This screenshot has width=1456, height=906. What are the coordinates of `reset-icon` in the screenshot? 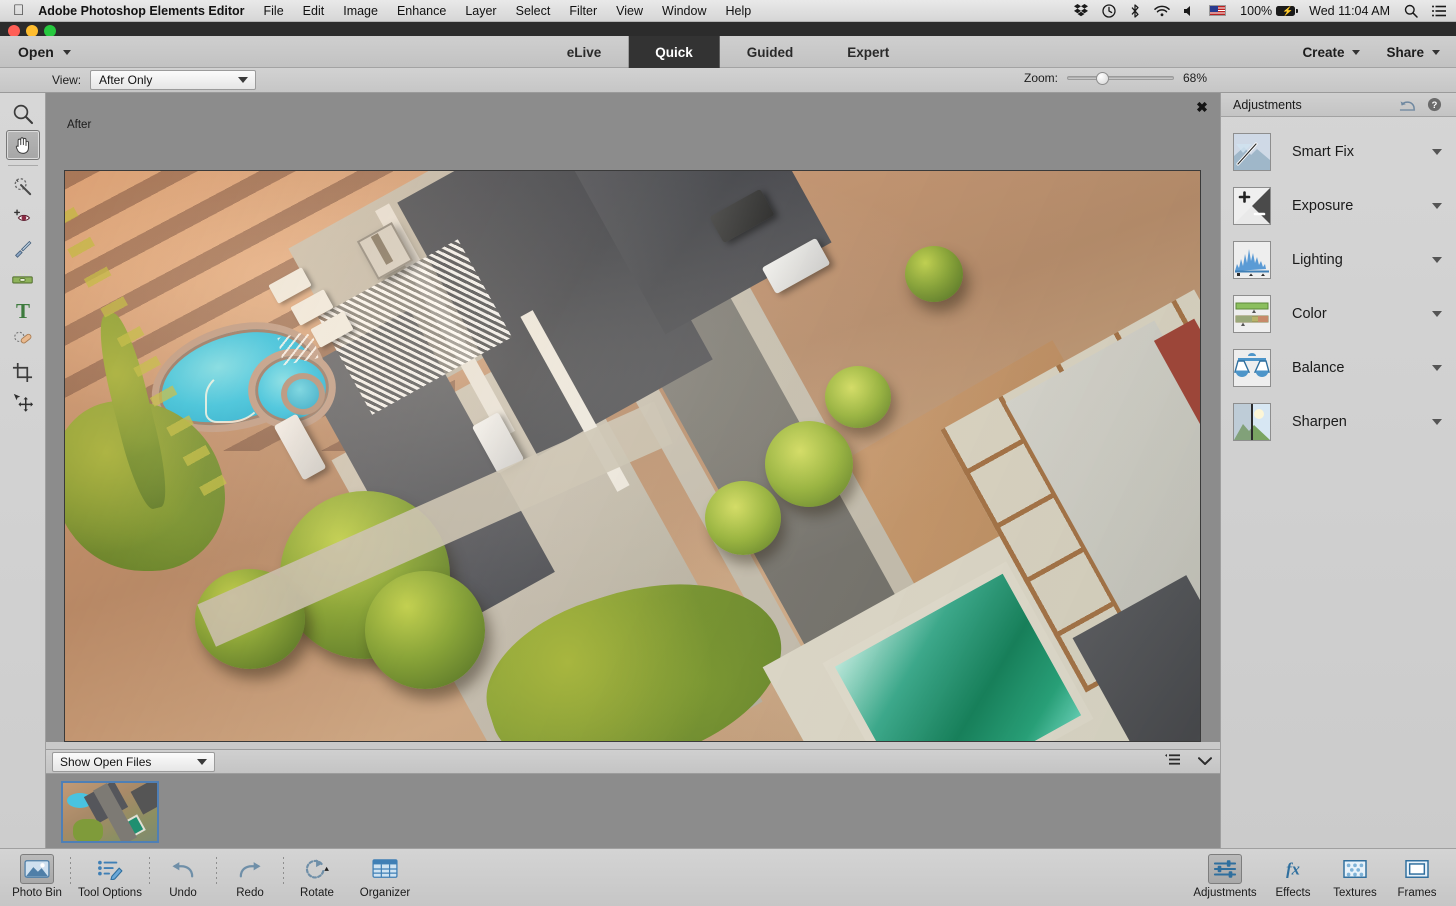 It's located at (1407, 105).